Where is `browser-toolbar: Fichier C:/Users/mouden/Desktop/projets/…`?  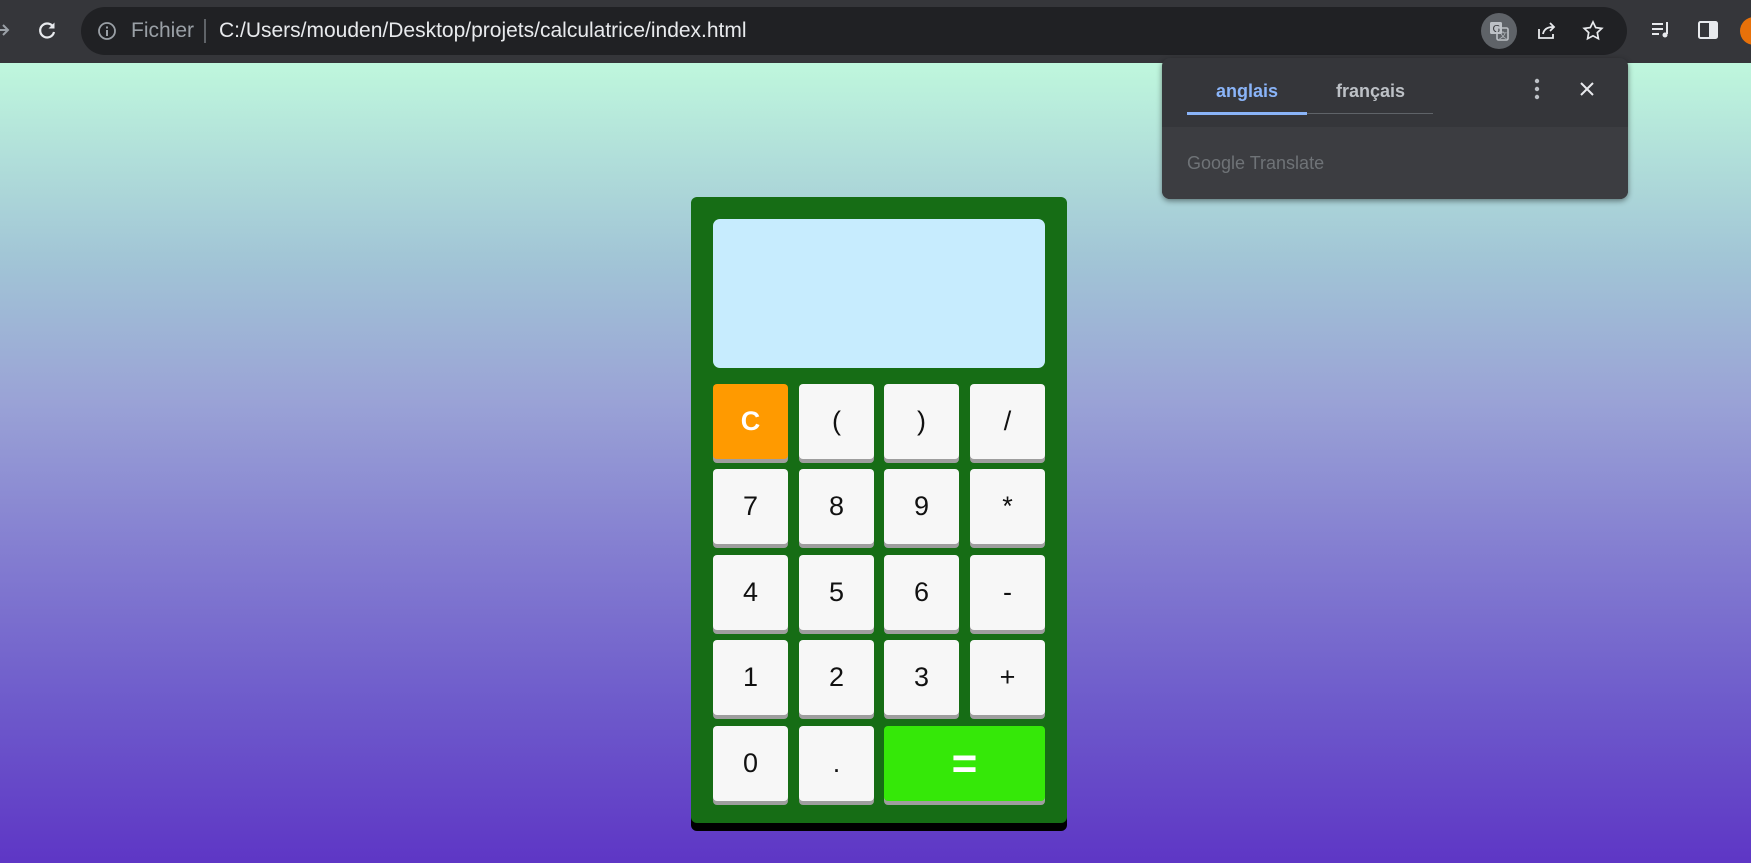 browser-toolbar: Fichier C:/Users/mouden/Desktop/projets/… is located at coordinates (875, 31).